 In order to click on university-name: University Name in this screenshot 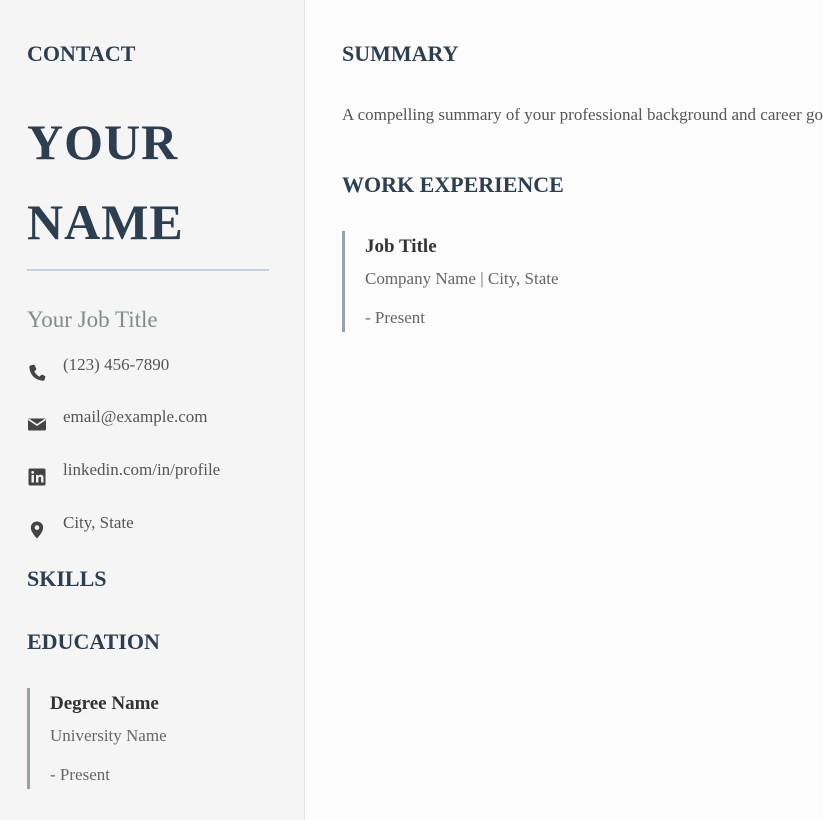, I will do `click(108, 735)`.